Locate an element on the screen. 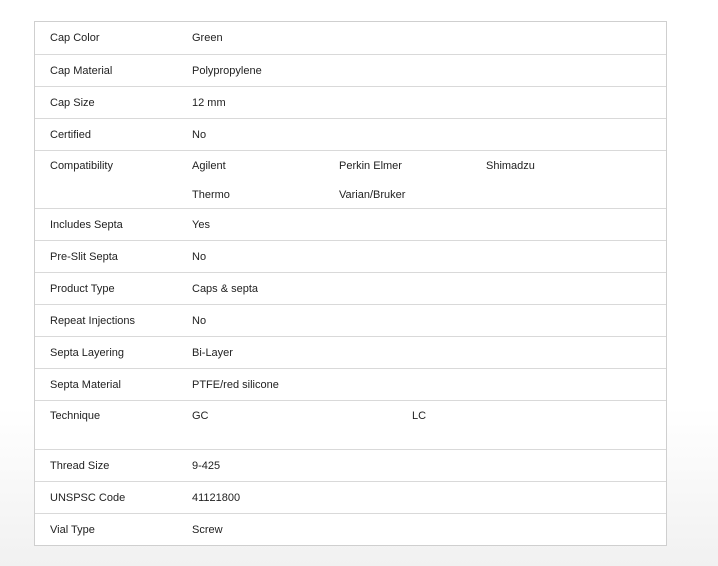 This screenshot has width=718, height=566. spec-row-septa-material: Septa Material PTFE/red silicone is located at coordinates (350, 384).